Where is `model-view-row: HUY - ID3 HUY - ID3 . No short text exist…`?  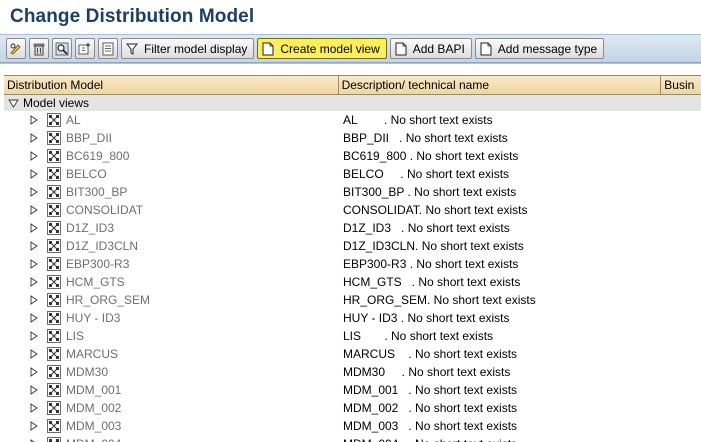 model-view-row: HUY - ID3 HUY - ID3 . No short text exist… is located at coordinates (352, 318).